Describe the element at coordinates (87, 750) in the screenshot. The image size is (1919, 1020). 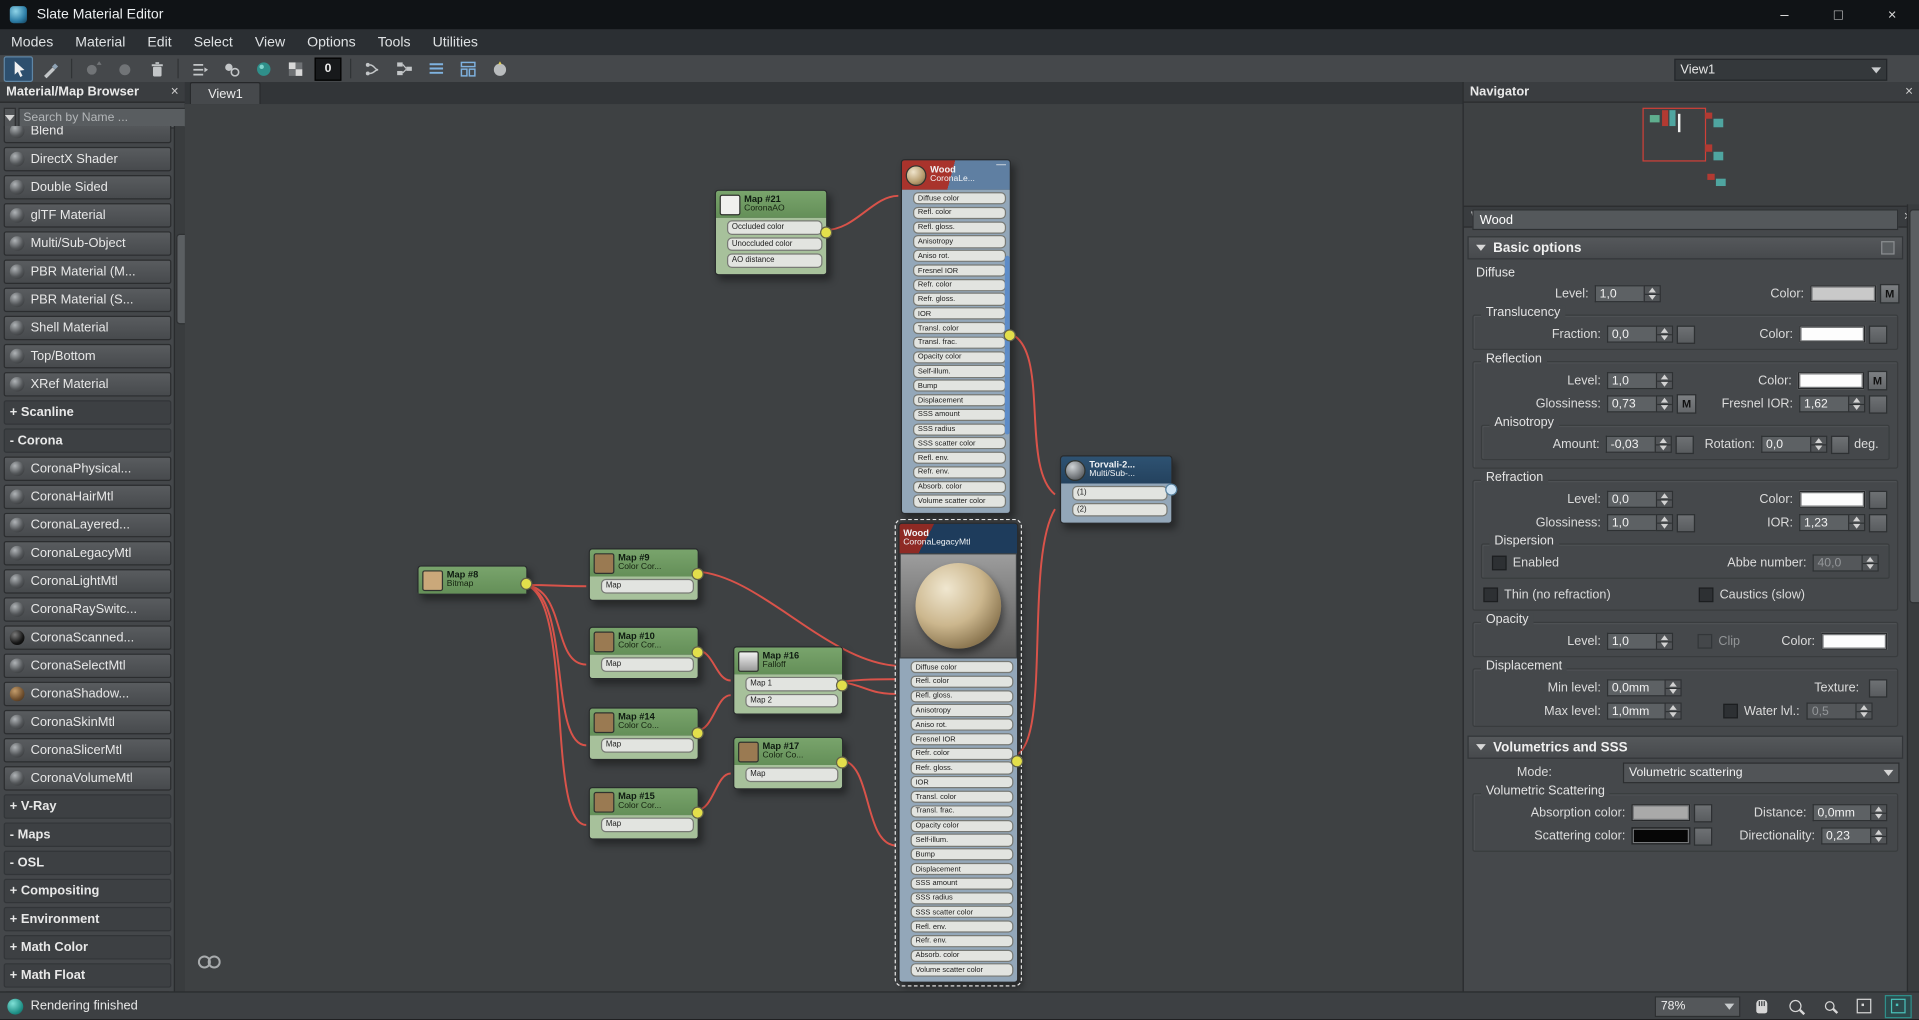
I see `browser-item: CoronaSlicerMtl` at that location.